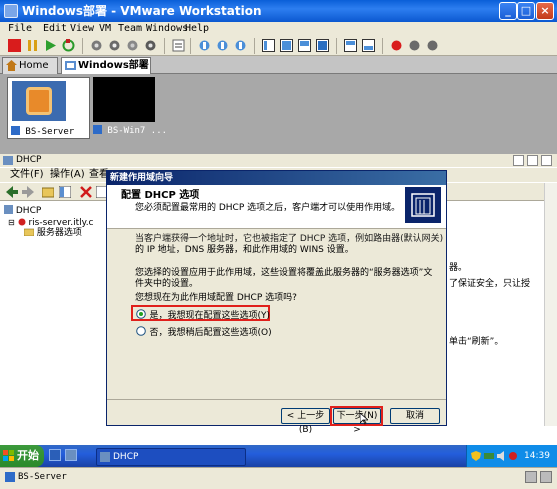 The width and height of the screenshot is (557, 489). I want to click on menu-edit: Edit, so click(55, 29).